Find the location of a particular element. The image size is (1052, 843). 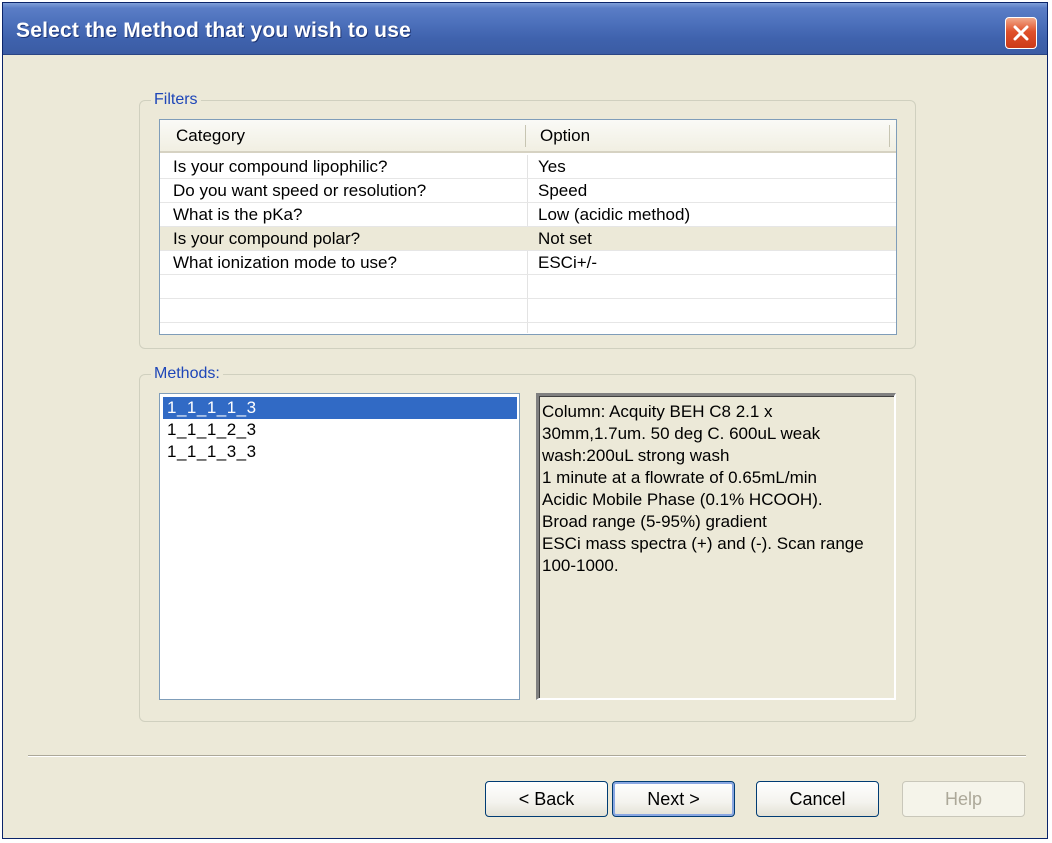

title-bar: Select the Method that you wish to use is located at coordinates (525, 29).